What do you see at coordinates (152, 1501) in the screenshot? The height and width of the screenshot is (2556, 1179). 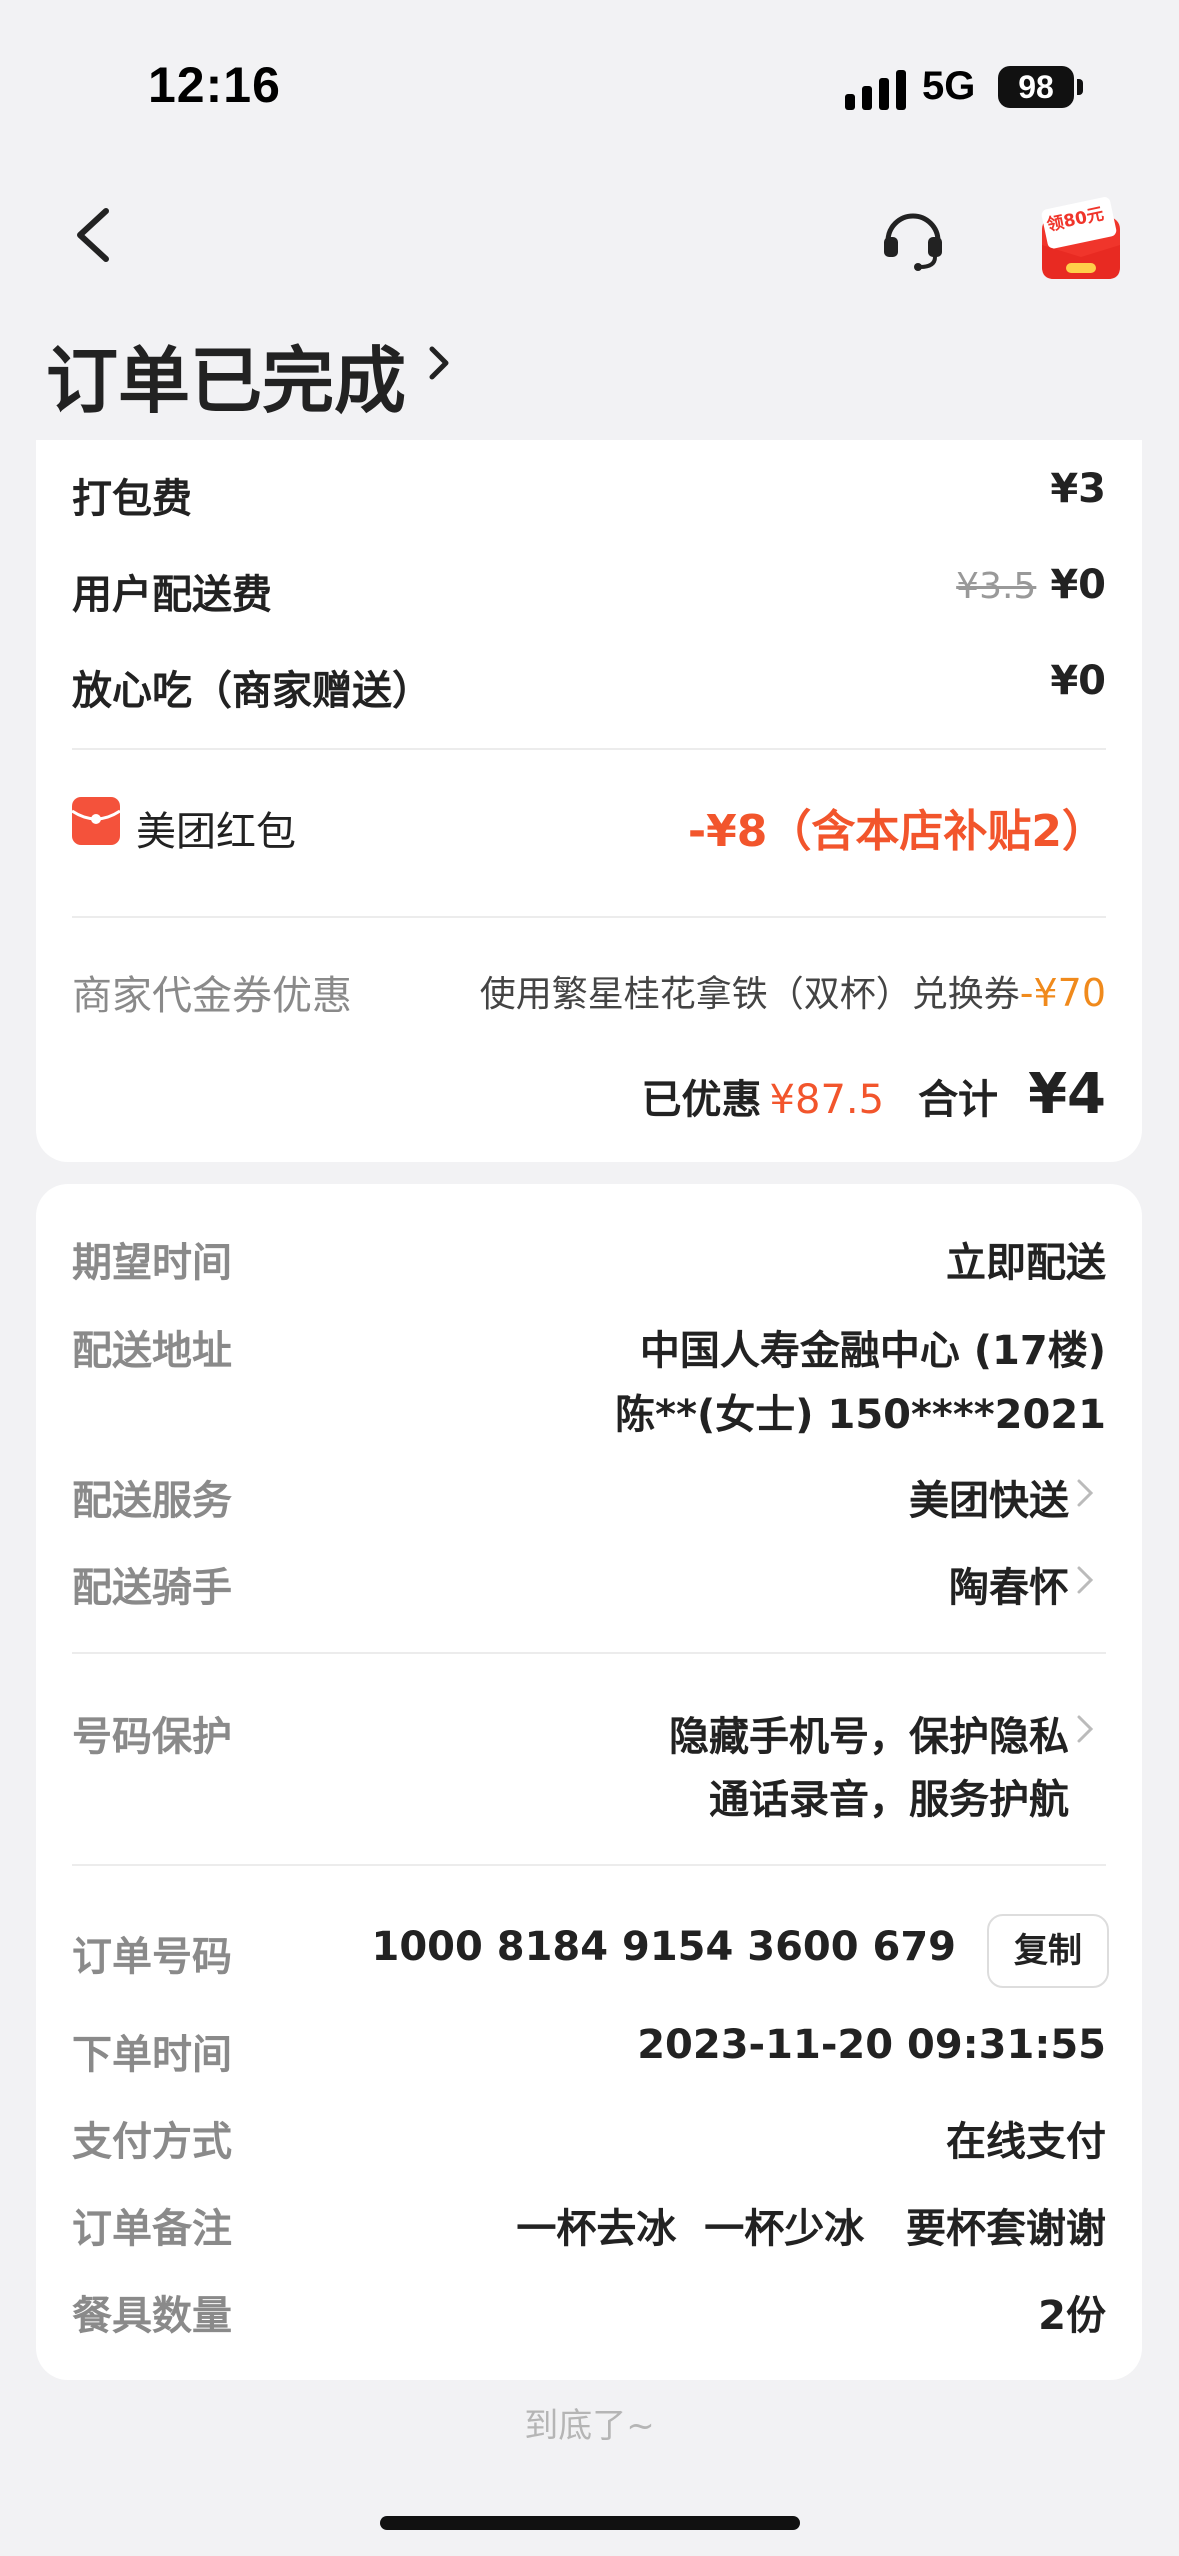 I see `service-label: 配送服务` at bounding box center [152, 1501].